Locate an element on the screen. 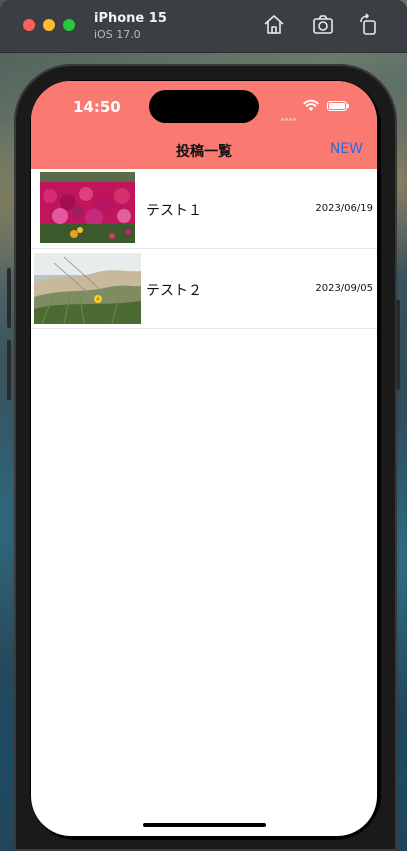  home-indicator is located at coordinates (204, 825).